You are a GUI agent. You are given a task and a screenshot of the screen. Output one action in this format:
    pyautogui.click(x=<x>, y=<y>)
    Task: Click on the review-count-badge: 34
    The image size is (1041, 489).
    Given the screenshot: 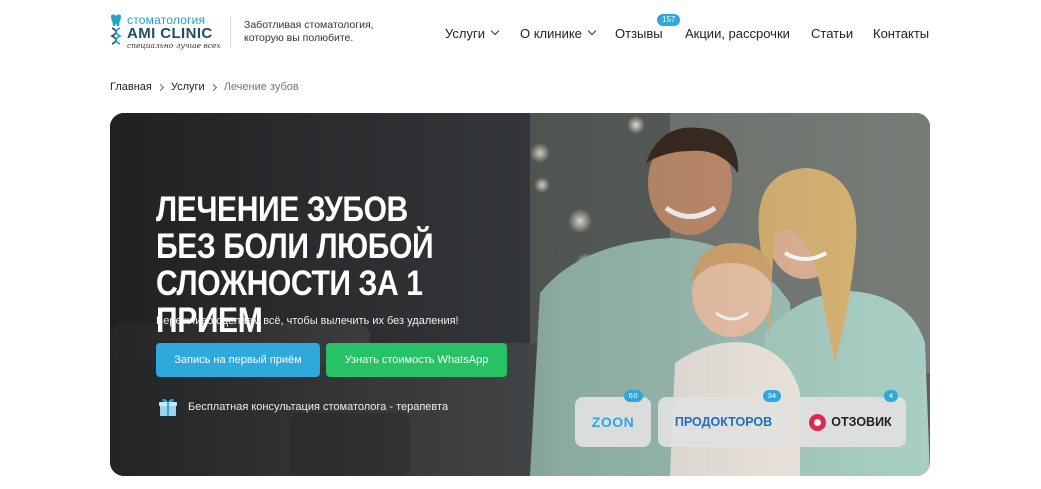 What is the action you would take?
    pyautogui.click(x=771, y=396)
    